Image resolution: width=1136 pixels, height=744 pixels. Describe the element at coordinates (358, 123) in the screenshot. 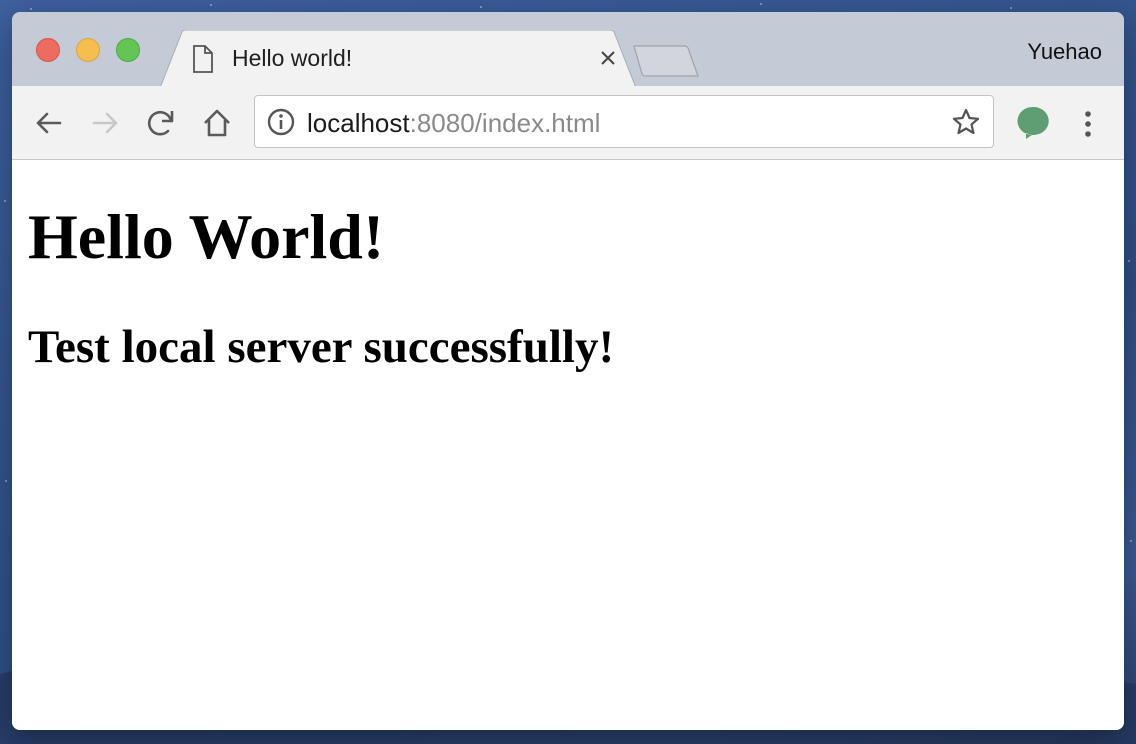

I see `url-host: localhost` at that location.